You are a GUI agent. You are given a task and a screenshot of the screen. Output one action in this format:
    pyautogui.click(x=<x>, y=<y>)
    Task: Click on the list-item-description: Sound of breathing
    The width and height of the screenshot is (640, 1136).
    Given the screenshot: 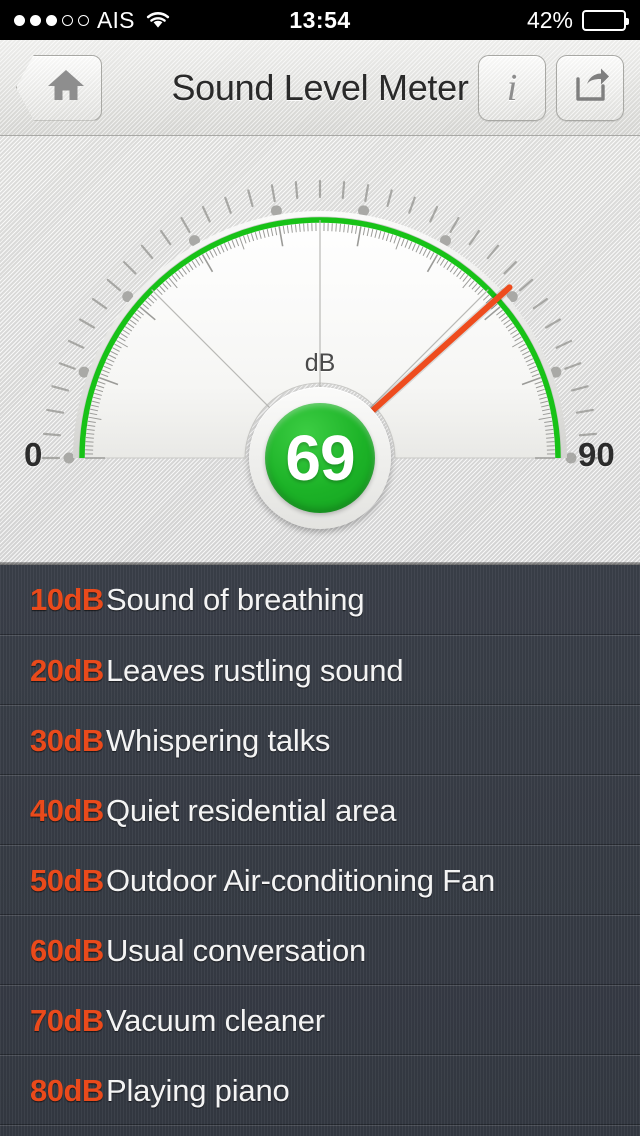 What is the action you would take?
    pyautogui.click(x=235, y=599)
    